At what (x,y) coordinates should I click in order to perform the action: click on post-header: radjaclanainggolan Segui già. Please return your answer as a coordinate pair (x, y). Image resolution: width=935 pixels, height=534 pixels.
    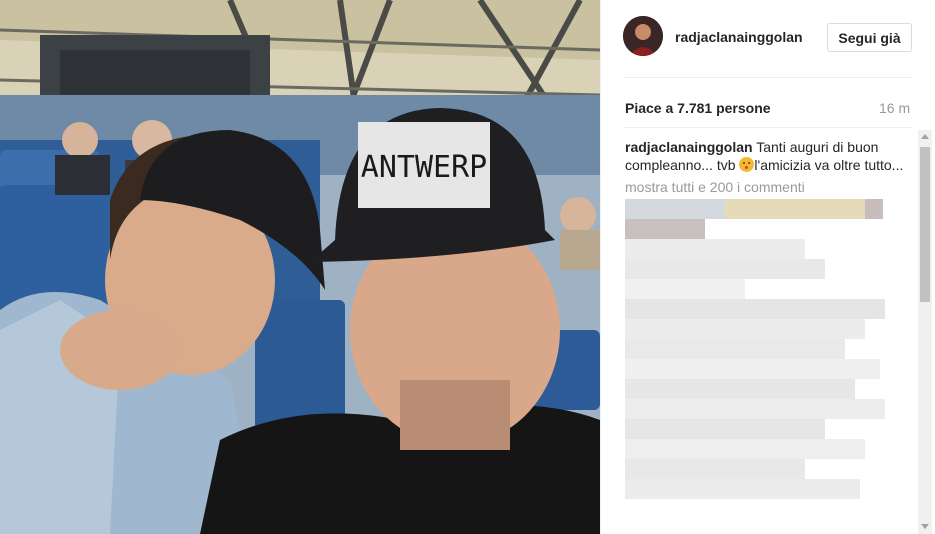
    Looking at the image, I should click on (768, 38).